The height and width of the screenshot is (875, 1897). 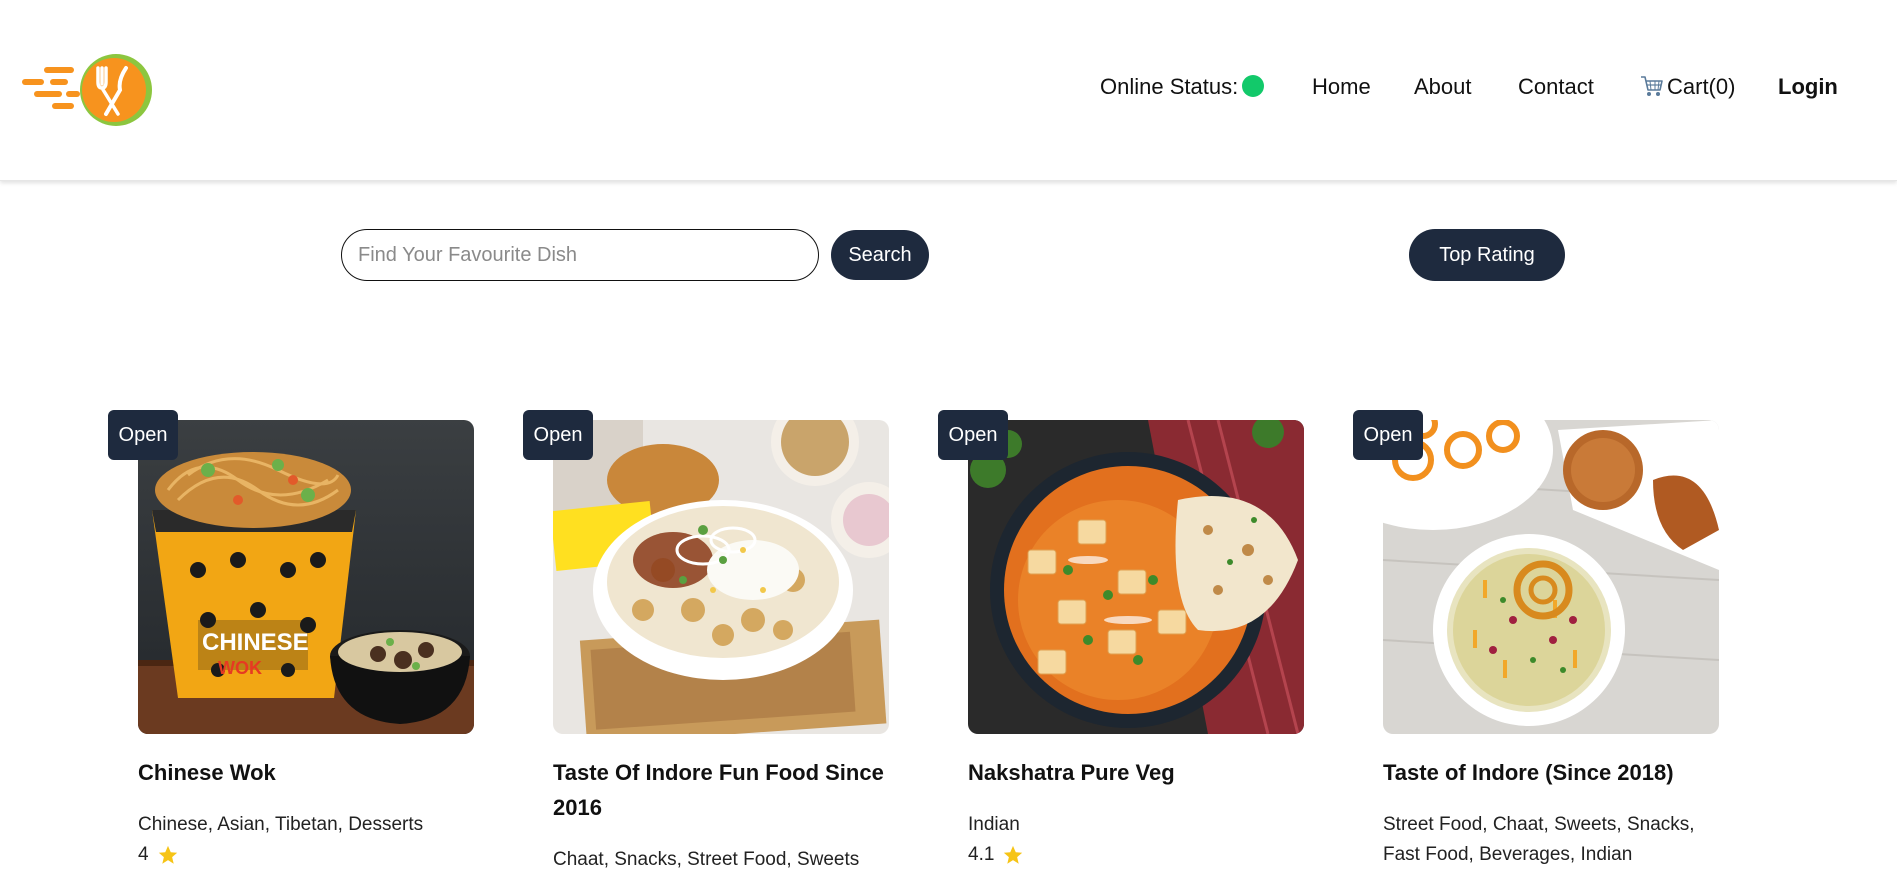 I want to click on restaurant-image: CHINESE WOK, so click(x=306, y=577).